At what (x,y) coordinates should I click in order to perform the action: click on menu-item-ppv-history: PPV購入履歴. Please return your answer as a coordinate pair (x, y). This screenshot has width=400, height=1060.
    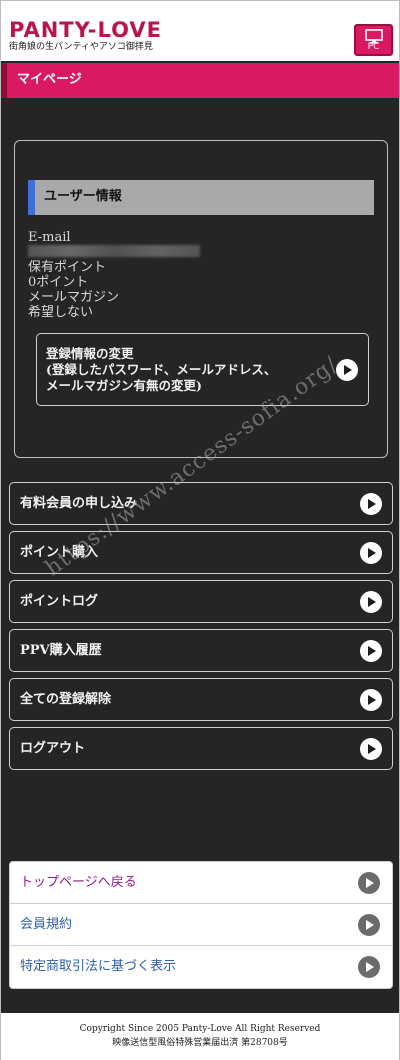
    Looking at the image, I should click on (201, 650).